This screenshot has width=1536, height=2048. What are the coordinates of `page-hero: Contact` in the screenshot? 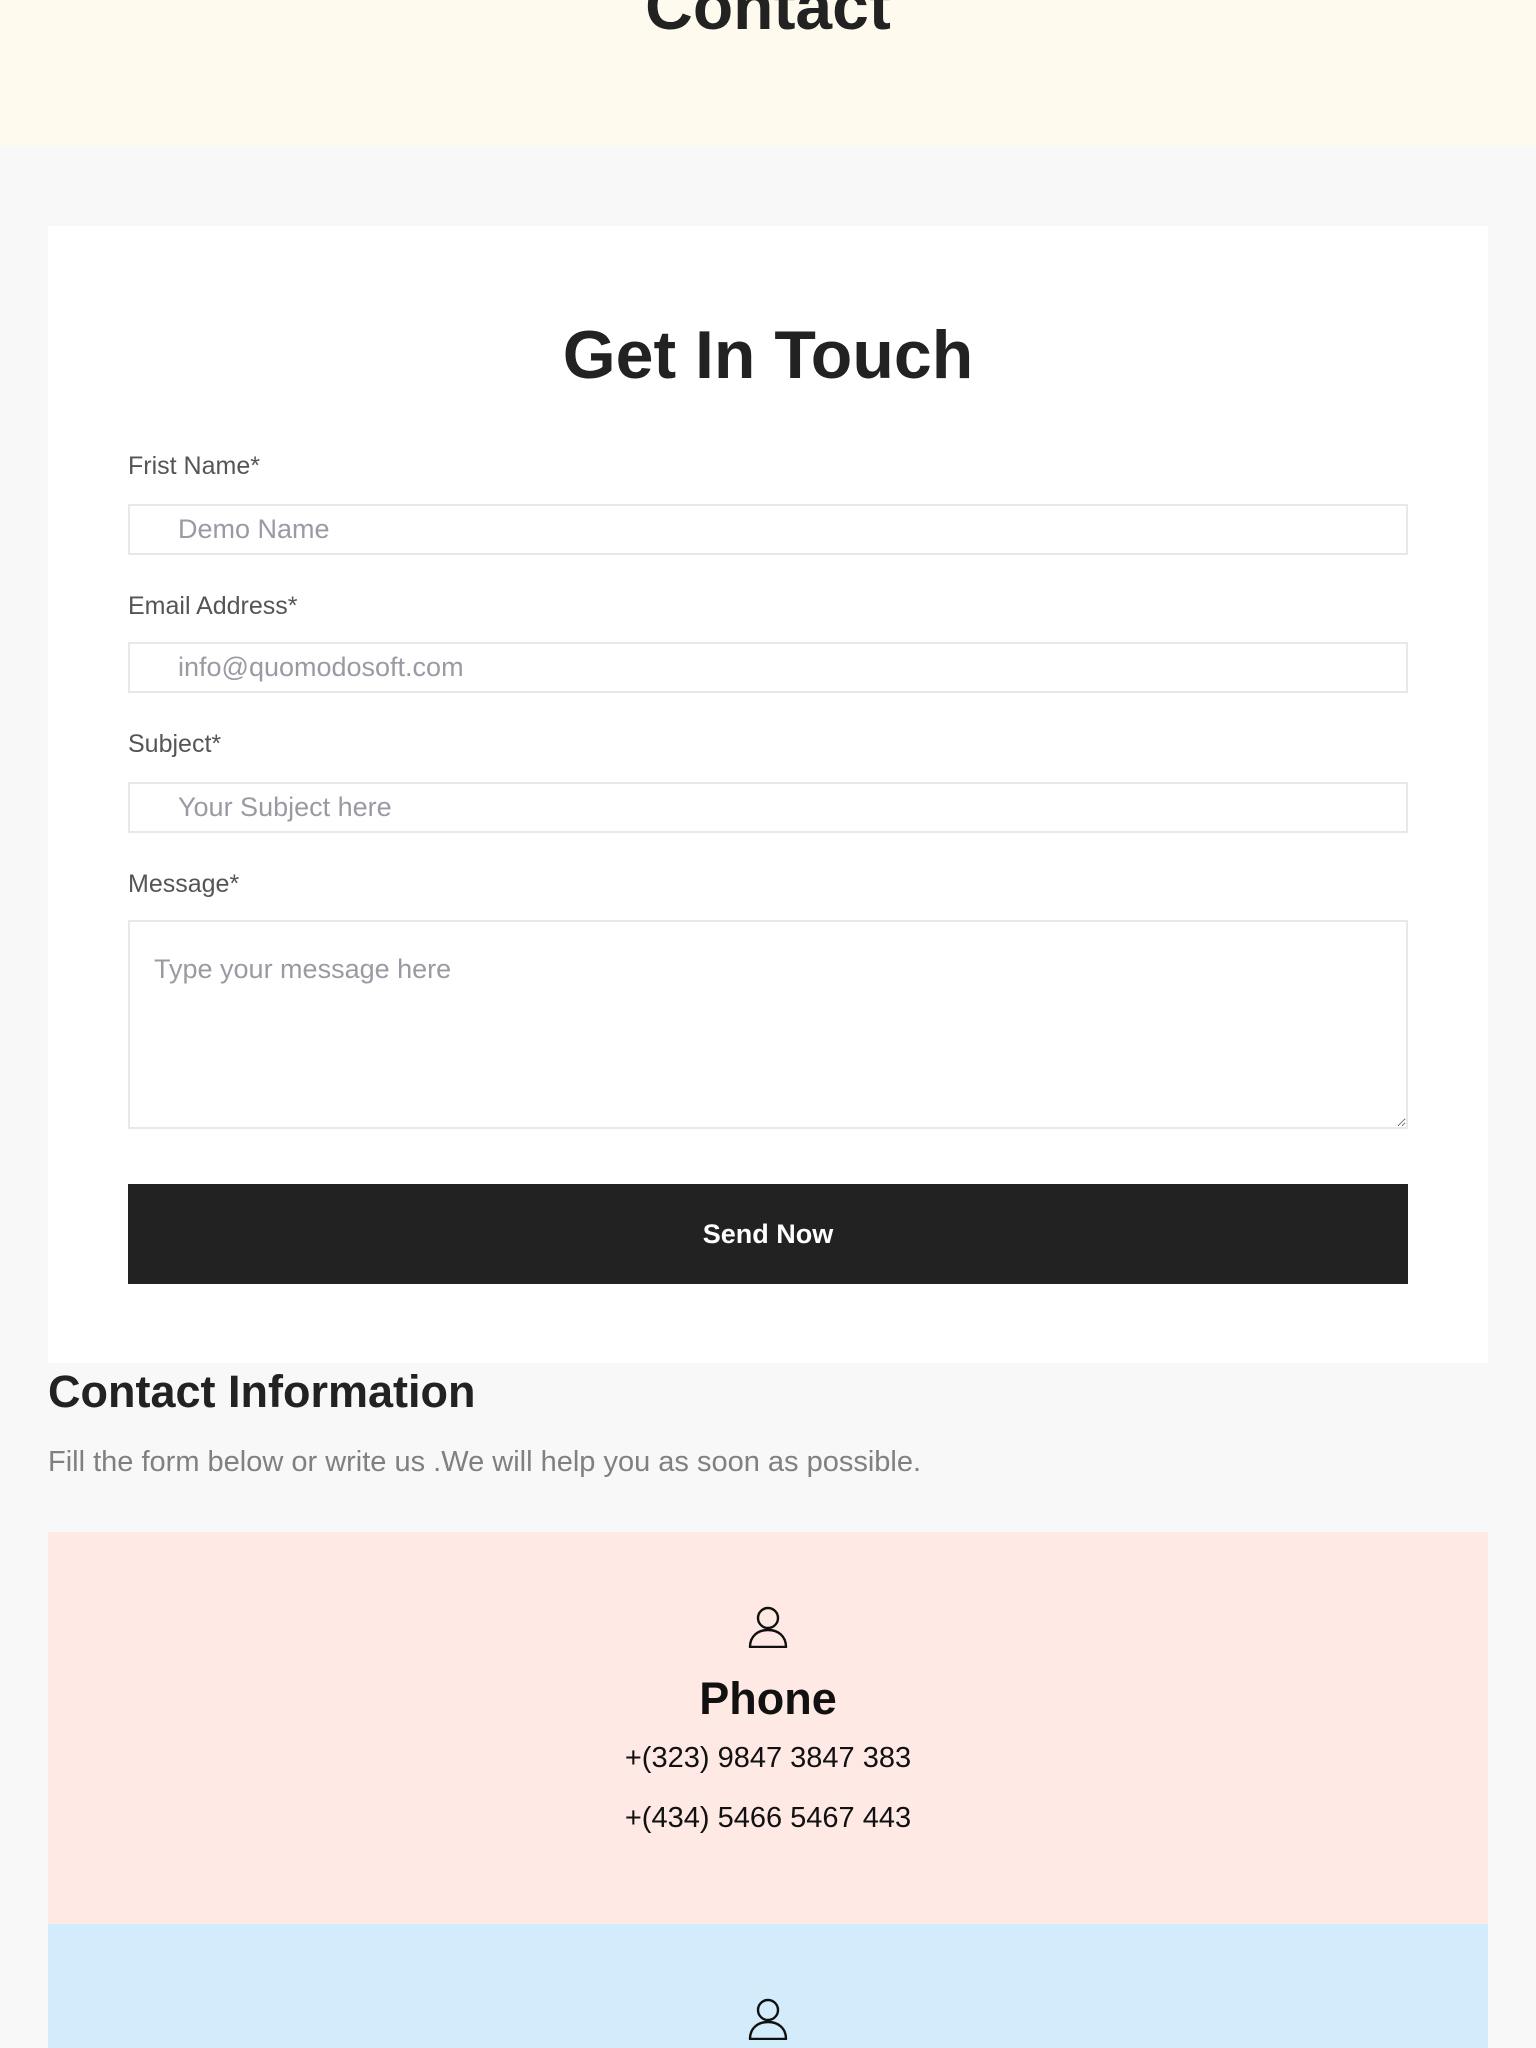 It's located at (768, 73).